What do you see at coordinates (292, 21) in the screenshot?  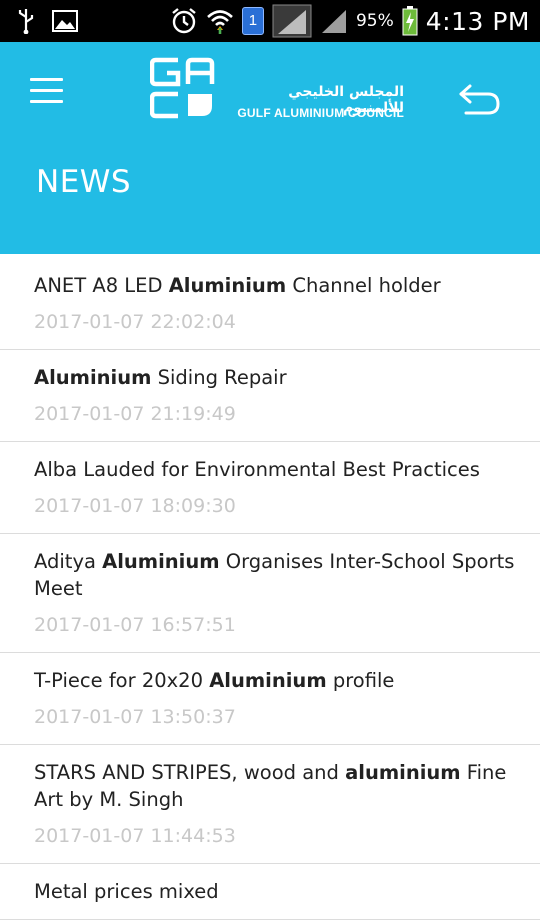 I see `signal-icon` at bounding box center [292, 21].